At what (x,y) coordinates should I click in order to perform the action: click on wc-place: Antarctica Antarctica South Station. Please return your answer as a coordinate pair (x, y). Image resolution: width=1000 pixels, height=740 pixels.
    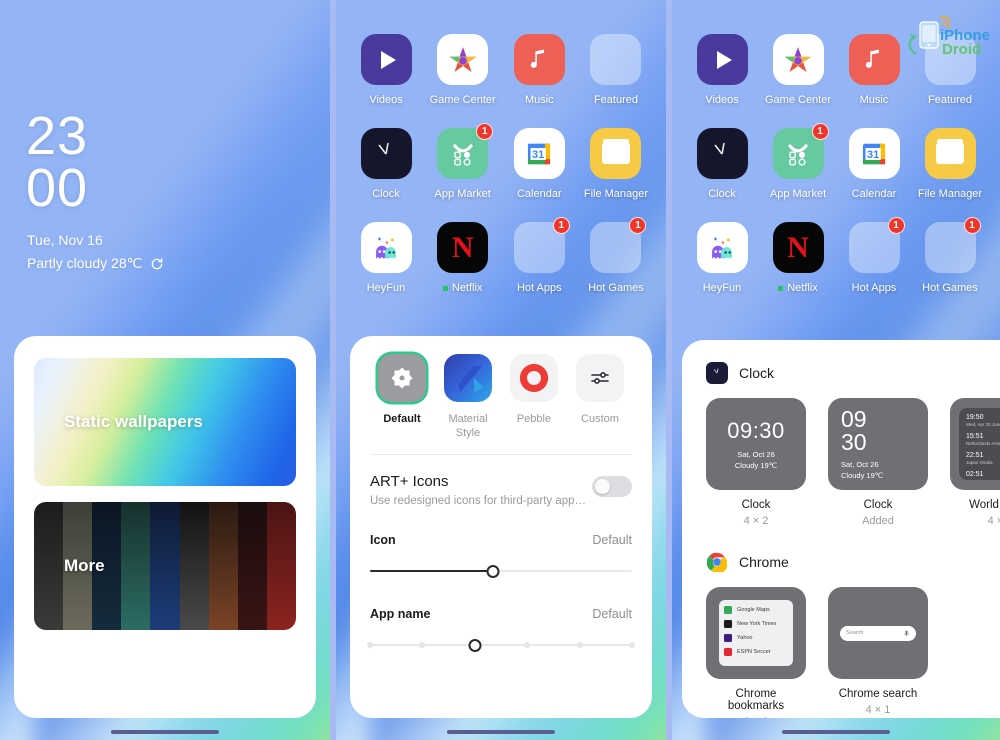
    Looking at the image, I should click on (983, 479).